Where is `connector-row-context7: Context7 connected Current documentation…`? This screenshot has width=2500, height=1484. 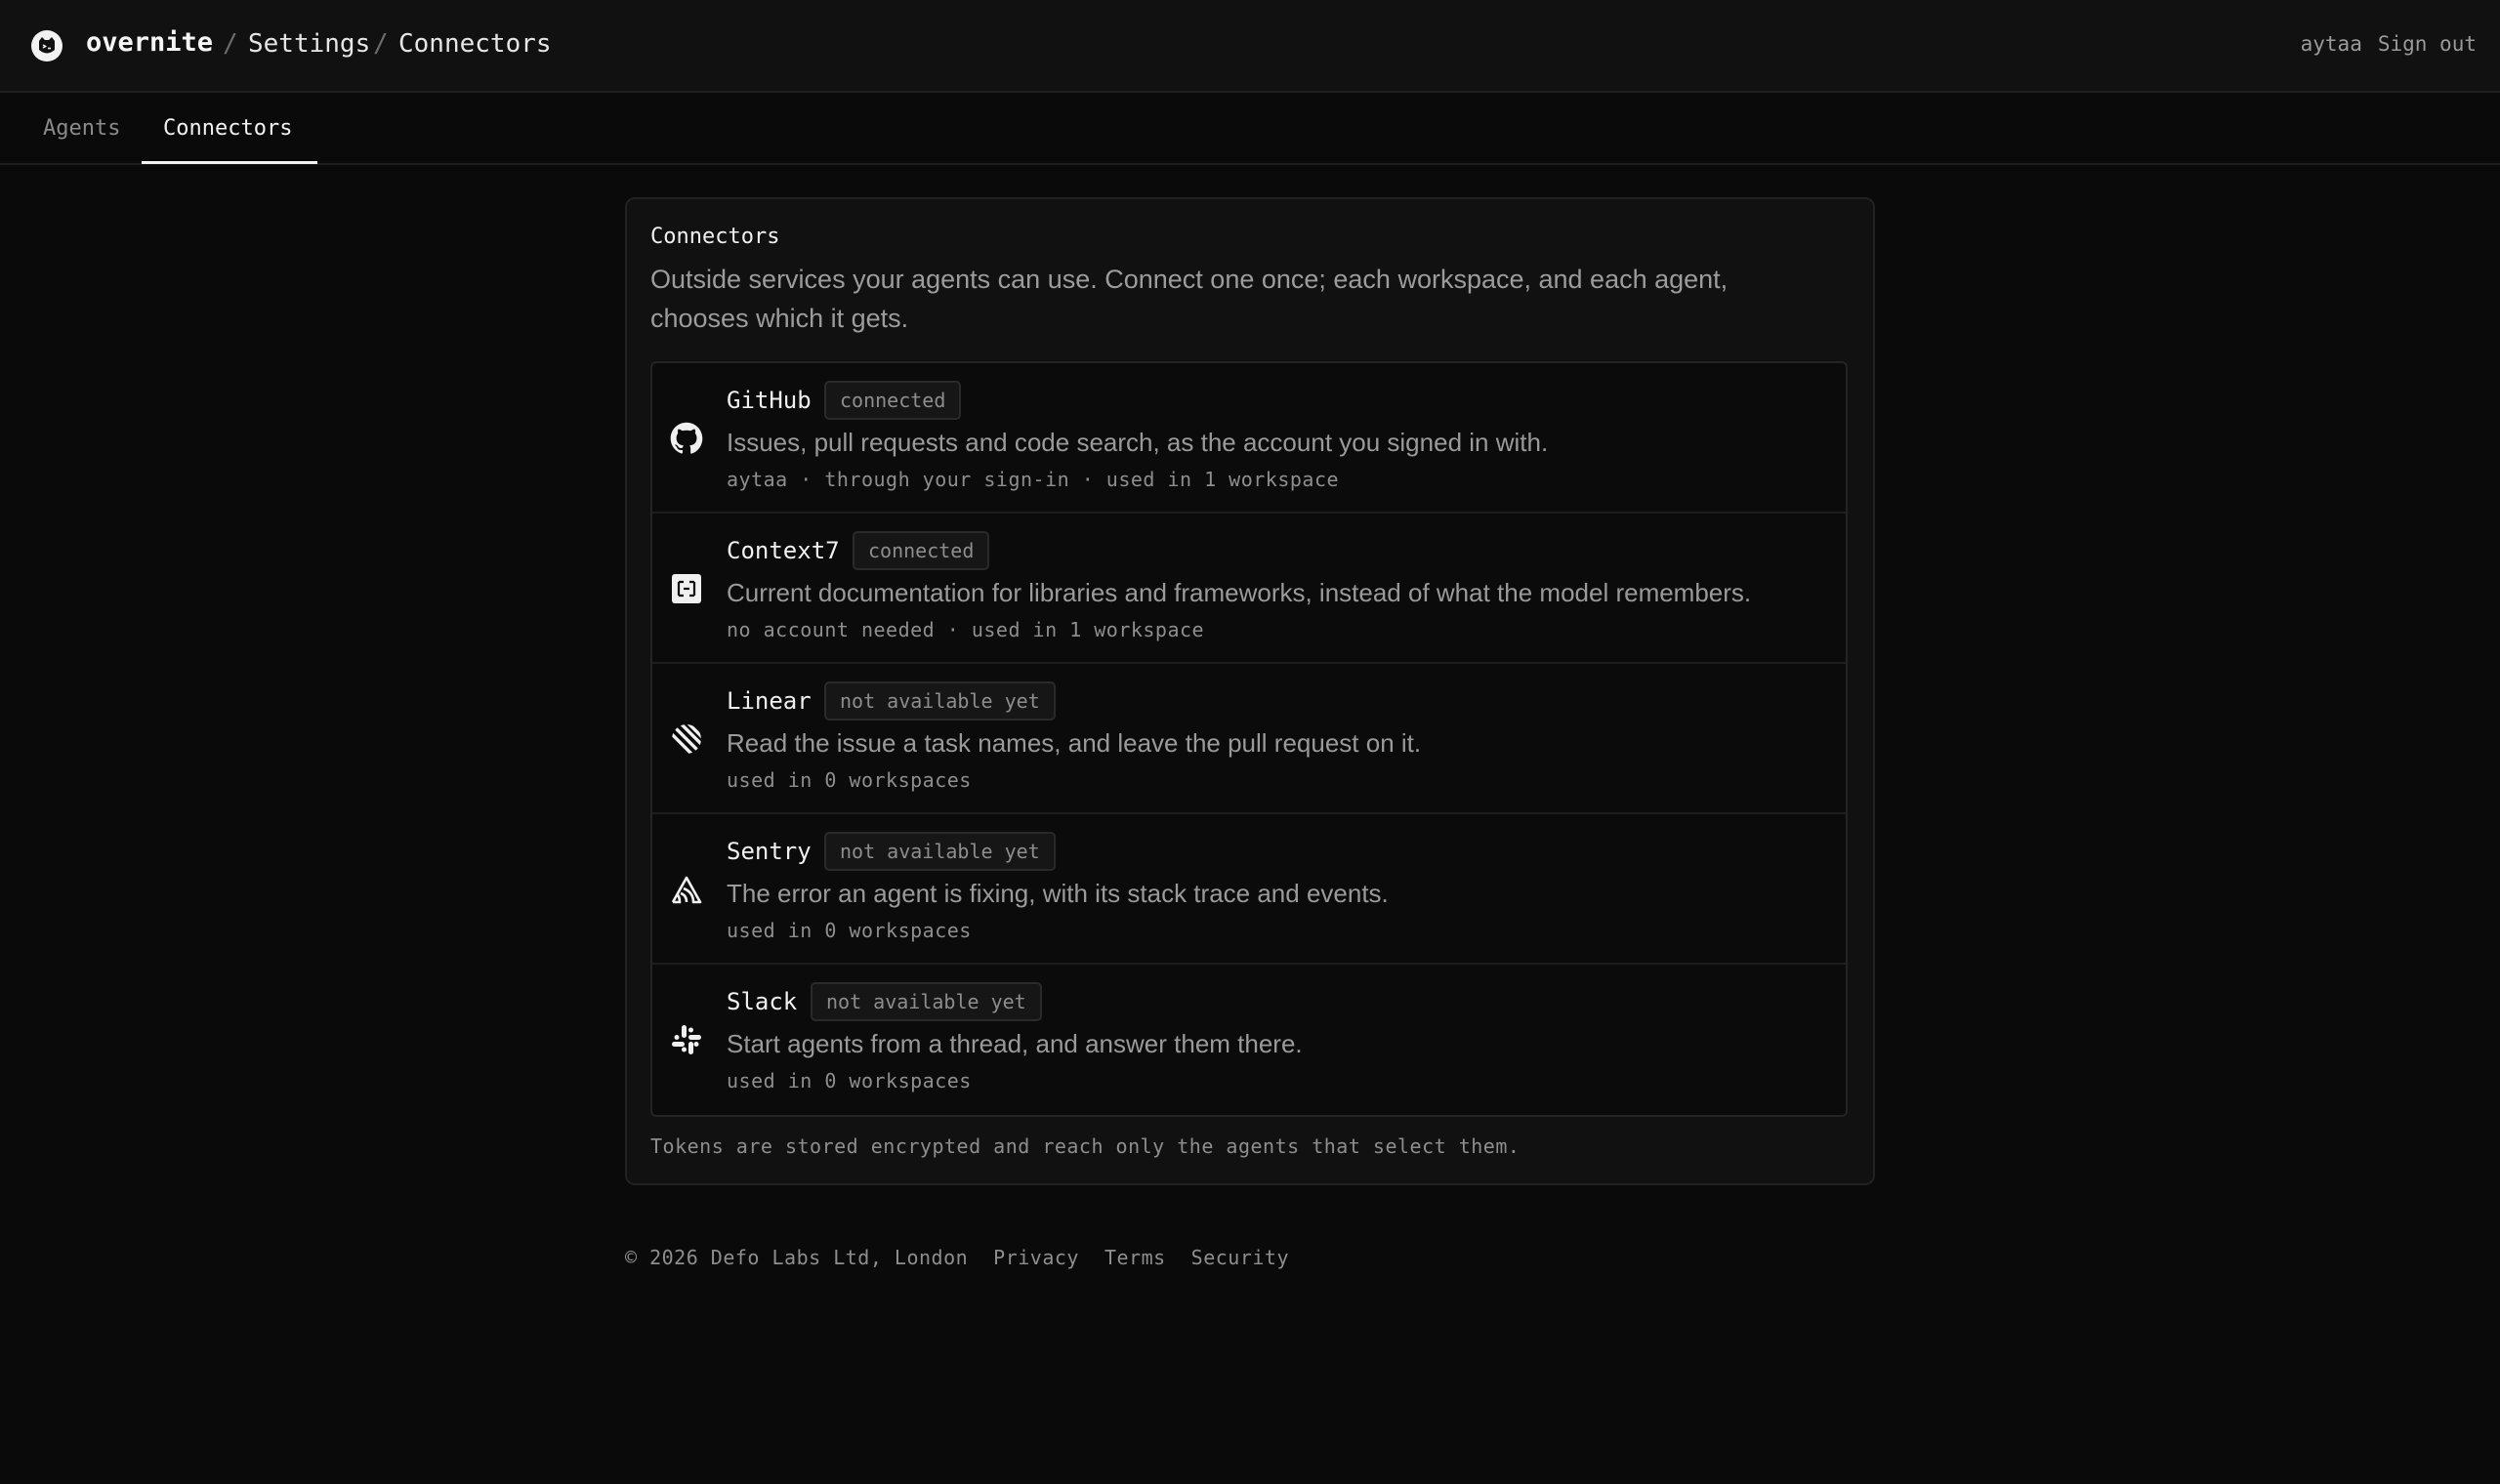
connector-row-context7: Context7 connected Current documentation… is located at coordinates (1249, 589).